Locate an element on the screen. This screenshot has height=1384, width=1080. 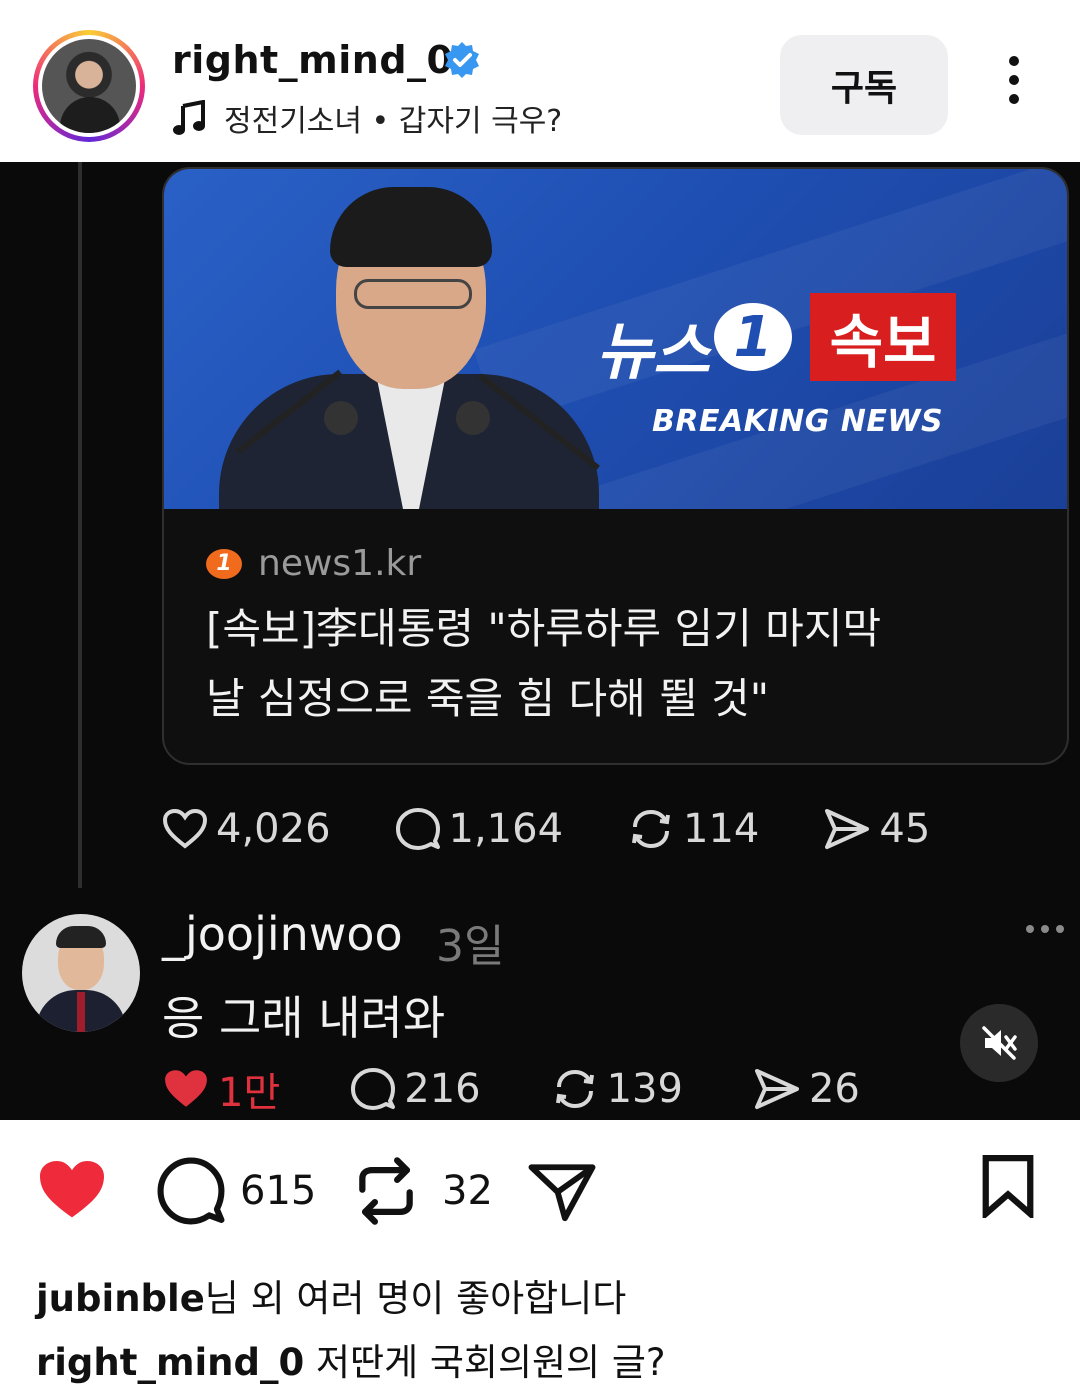
subscribe-button: 구독 is located at coordinates (864, 85).